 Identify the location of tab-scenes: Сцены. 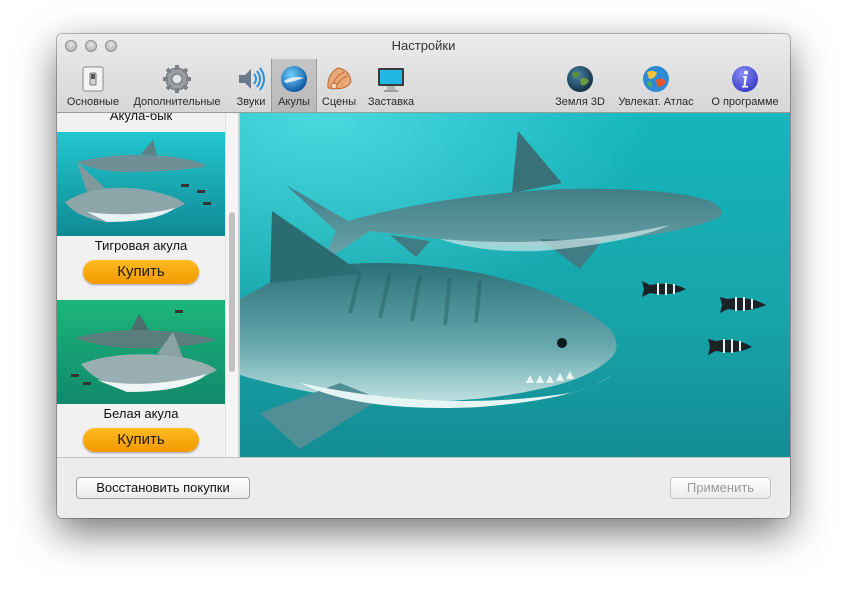
(339, 85).